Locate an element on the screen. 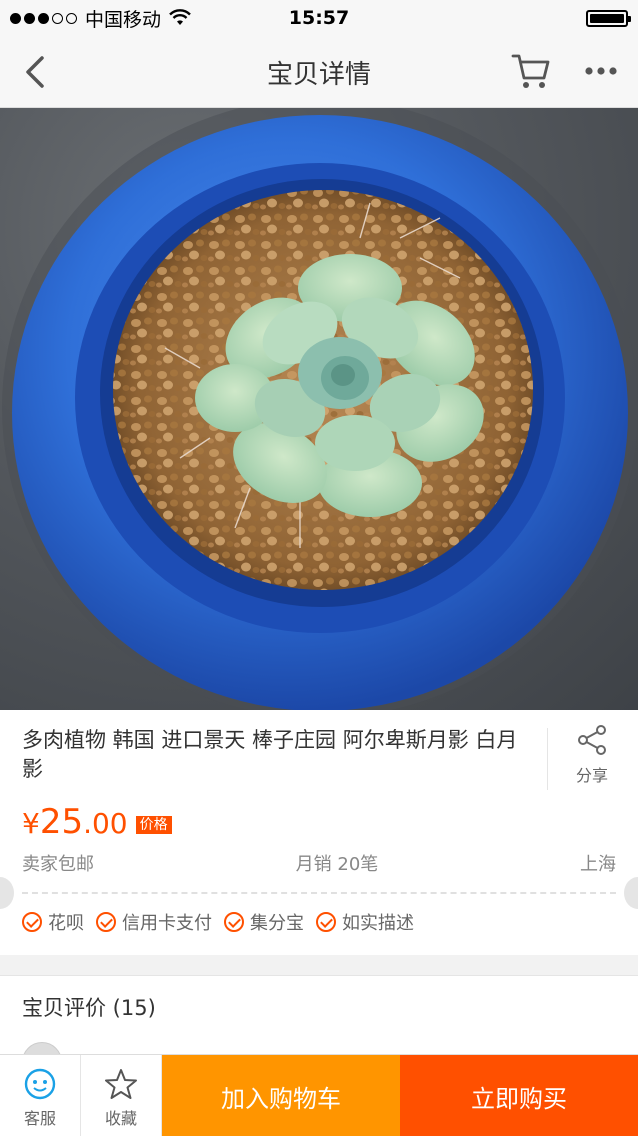 This screenshot has width=638, height=1136. price-decimal: .00 is located at coordinates (105, 823).